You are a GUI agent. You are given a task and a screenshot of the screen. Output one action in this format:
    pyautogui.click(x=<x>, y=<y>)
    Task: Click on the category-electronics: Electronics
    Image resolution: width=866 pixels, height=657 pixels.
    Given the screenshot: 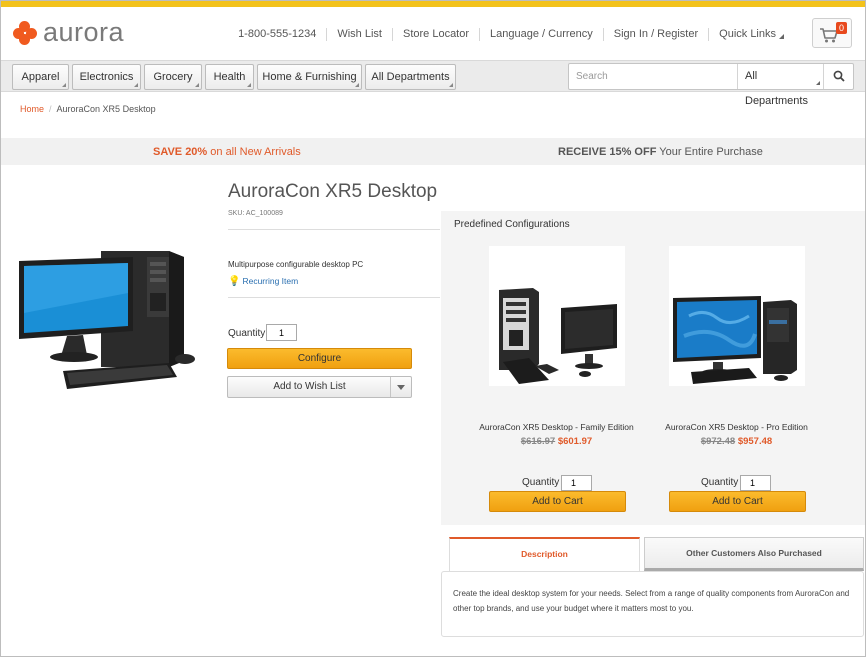 What is the action you would take?
    pyautogui.click(x=106, y=77)
    